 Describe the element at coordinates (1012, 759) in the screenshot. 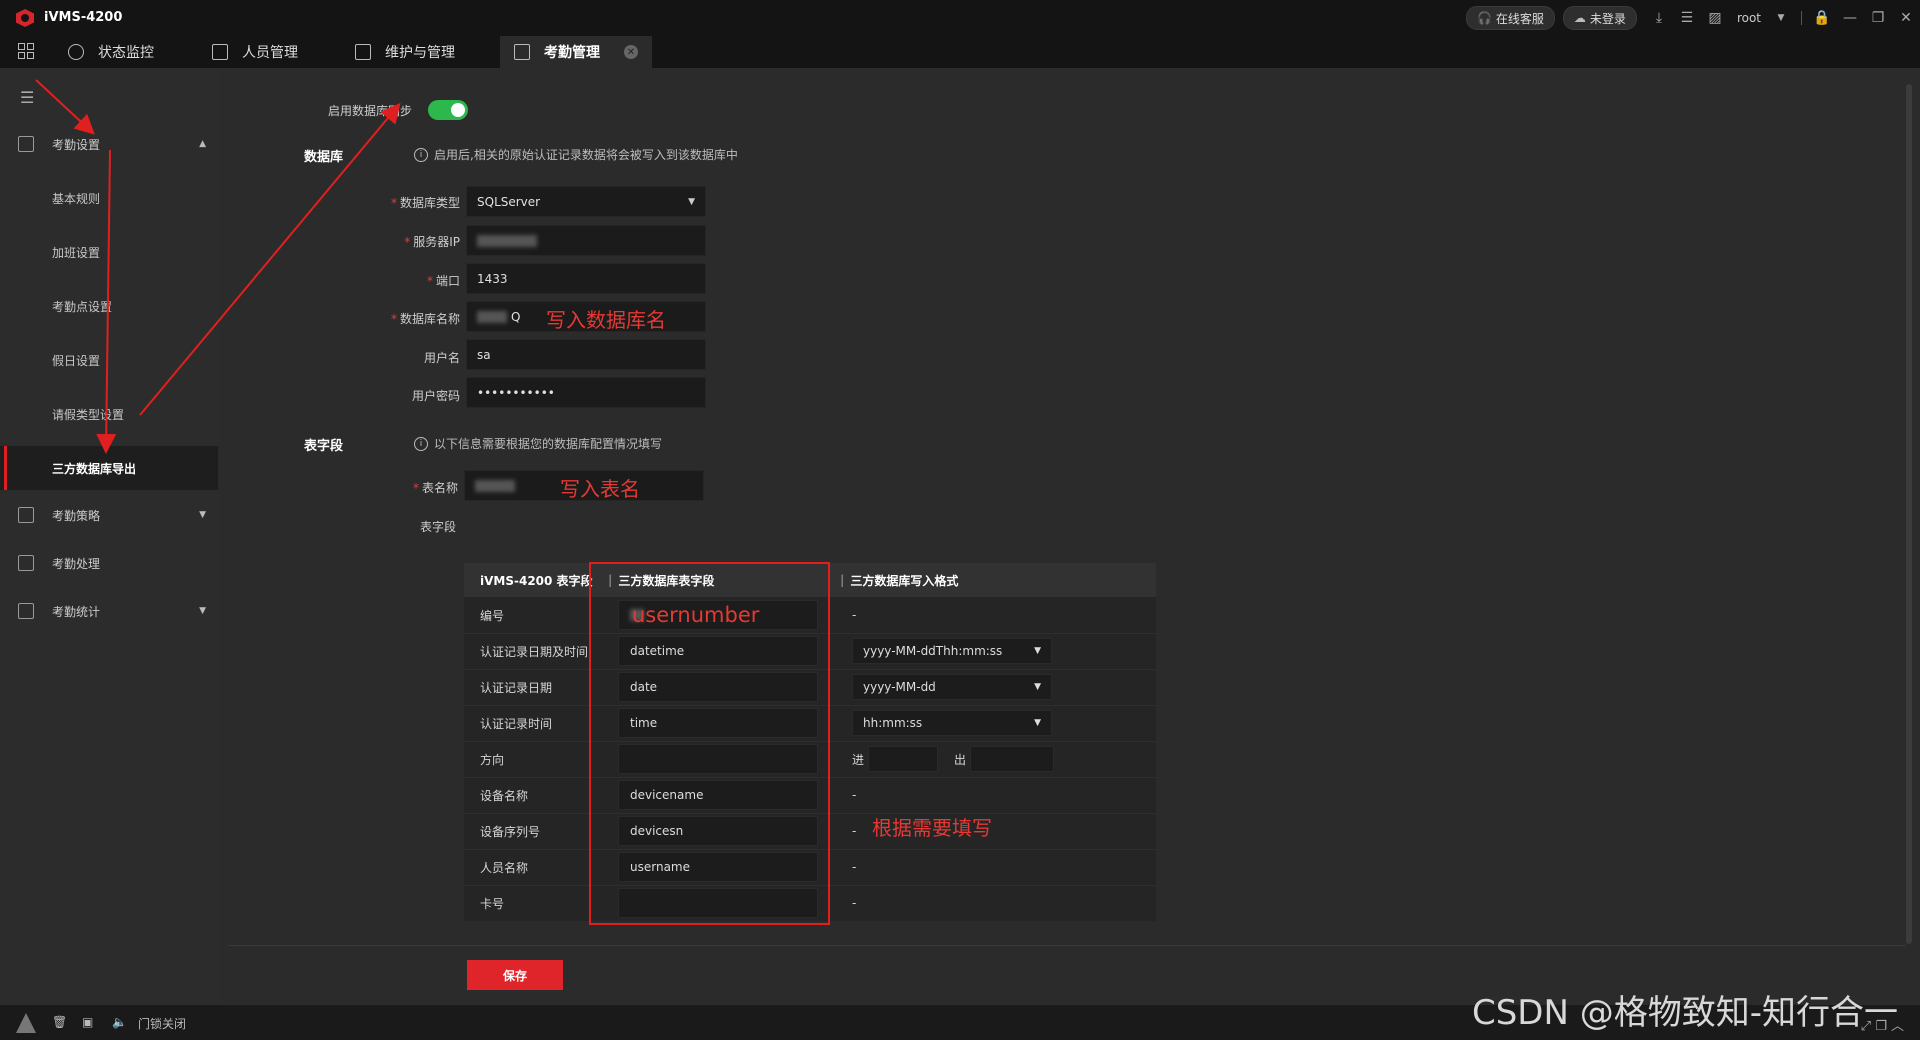

I see `direction-out-input` at that location.